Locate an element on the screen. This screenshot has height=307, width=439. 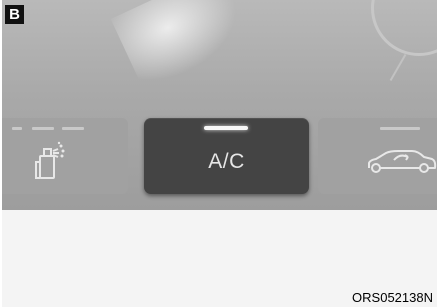
ac-button: A/C is located at coordinates (226, 156).